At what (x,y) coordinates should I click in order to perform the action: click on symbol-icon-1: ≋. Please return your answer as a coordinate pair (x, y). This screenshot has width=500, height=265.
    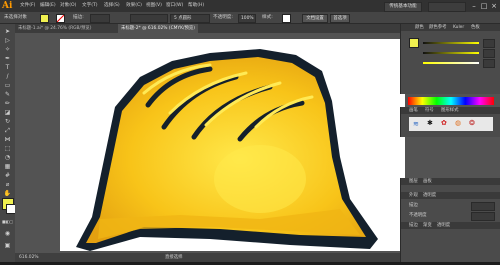
    Looking at the image, I should click on (416, 124).